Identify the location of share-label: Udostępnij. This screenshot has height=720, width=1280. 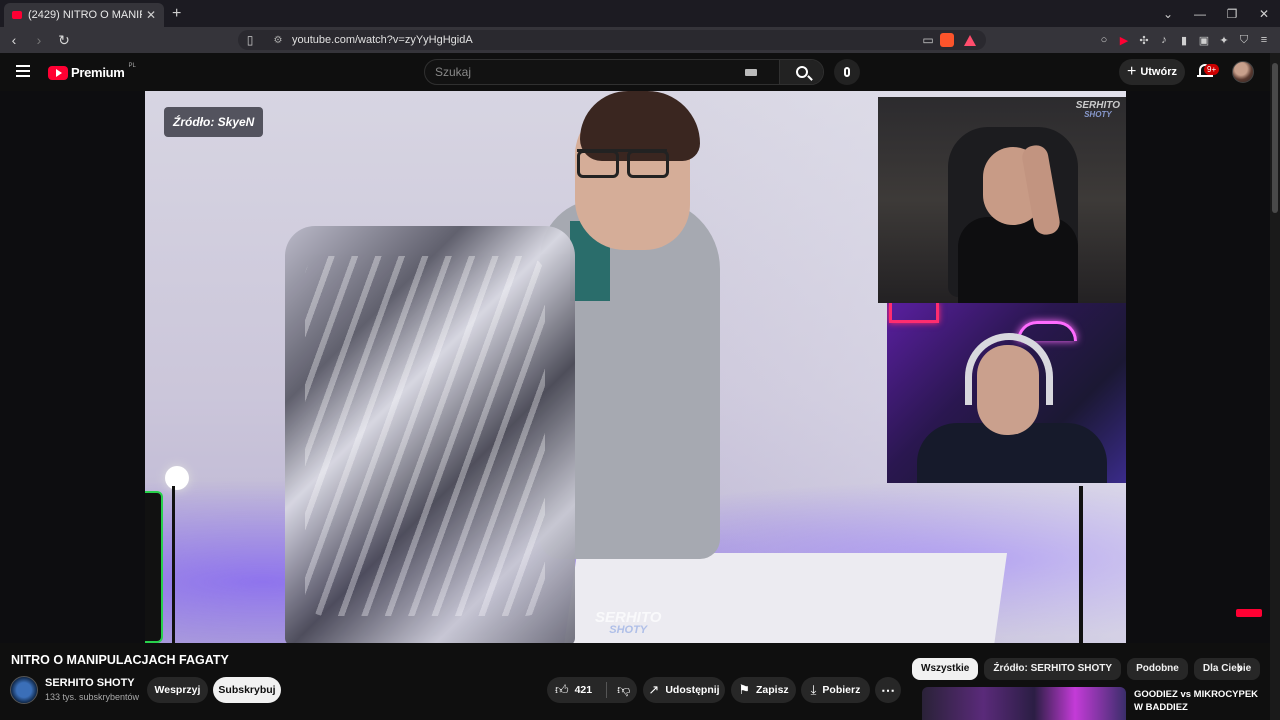
(692, 690).